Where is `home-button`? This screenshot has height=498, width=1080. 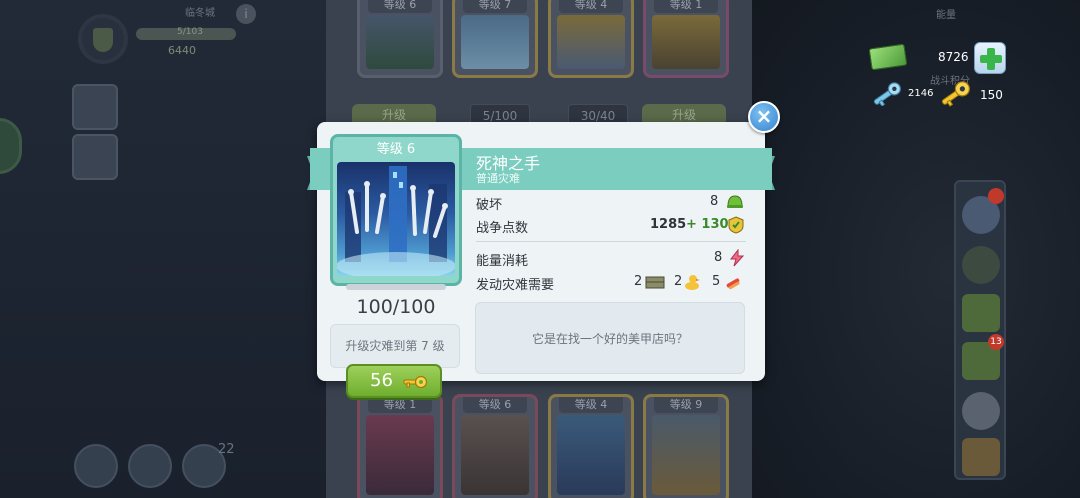 home-button is located at coordinates (96, 466).